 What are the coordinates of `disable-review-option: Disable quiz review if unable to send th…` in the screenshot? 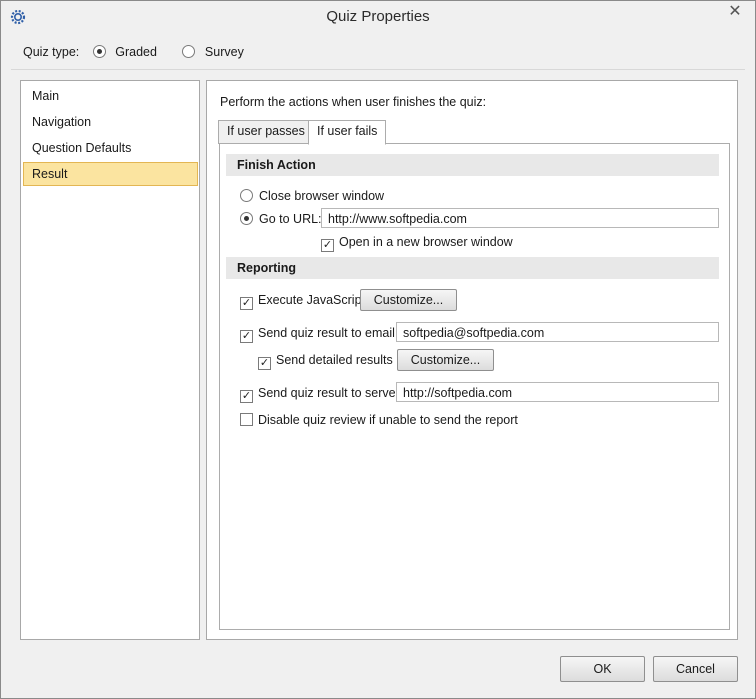 It's located at (379, 420).